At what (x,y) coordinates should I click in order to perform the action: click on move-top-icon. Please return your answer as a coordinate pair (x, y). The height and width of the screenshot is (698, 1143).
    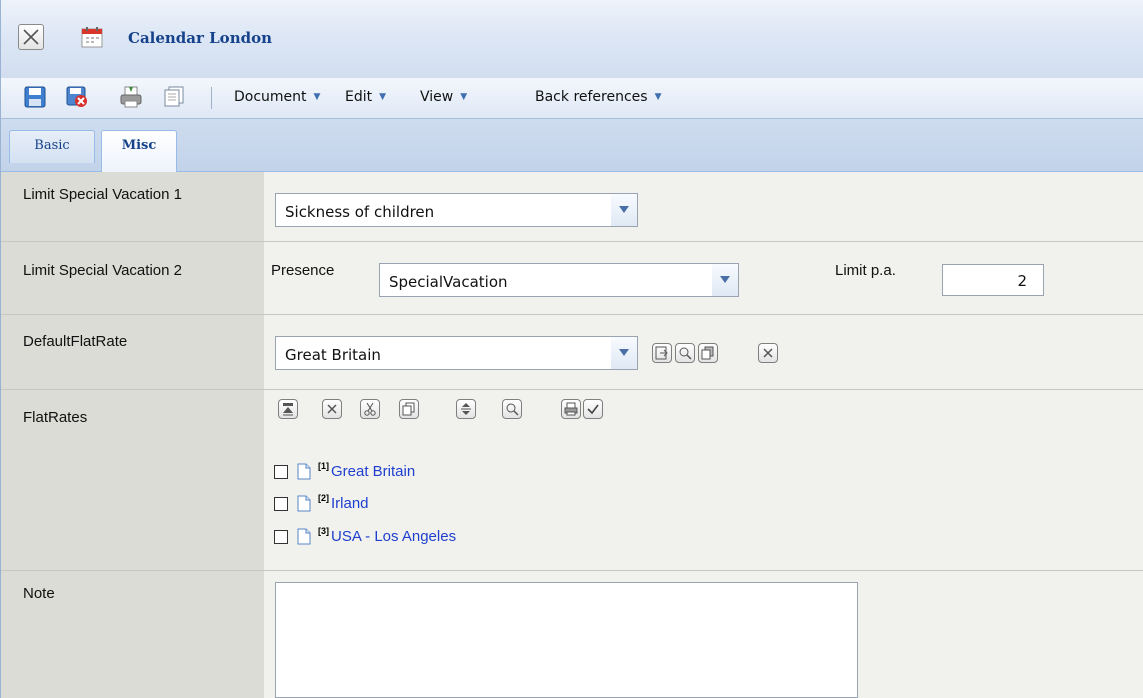
    Looking at the image, I should click on (288, 409).